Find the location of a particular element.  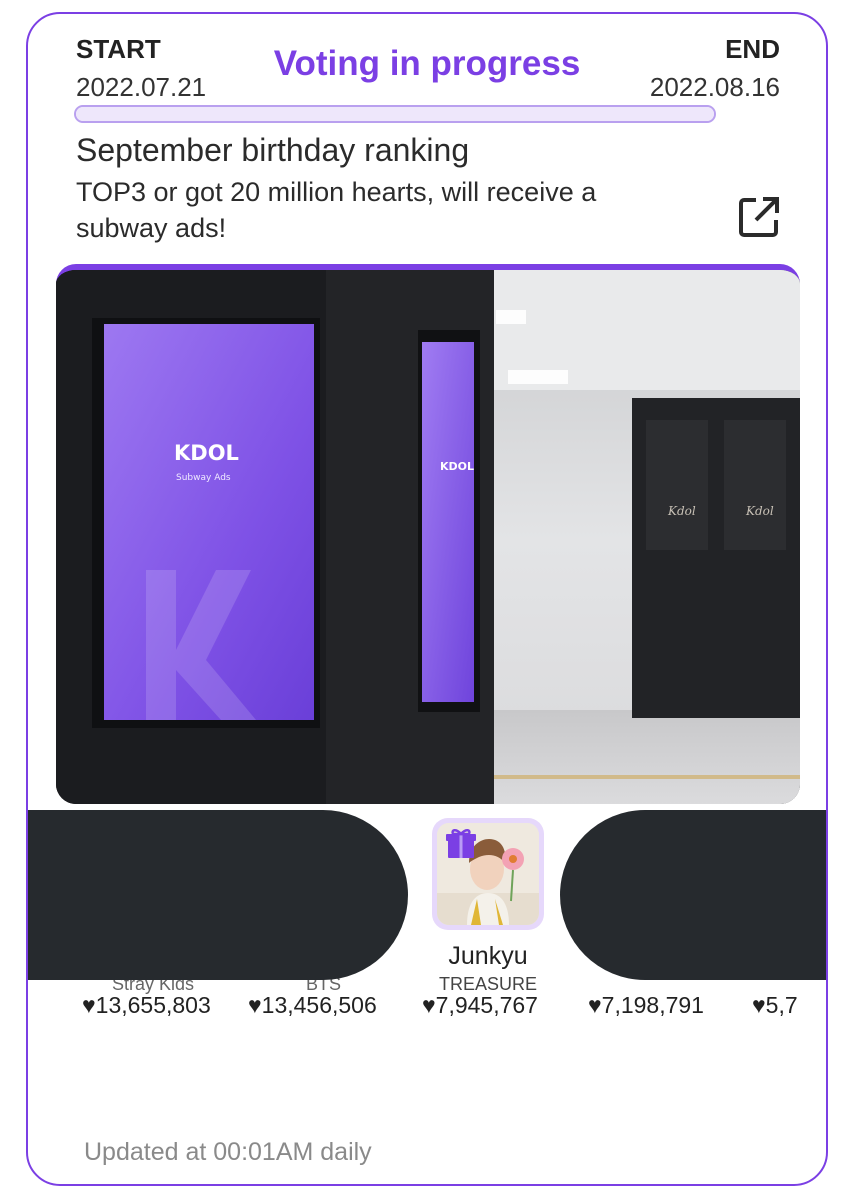

banner-side-brand: KDOL is located at coordinates (457, 466).